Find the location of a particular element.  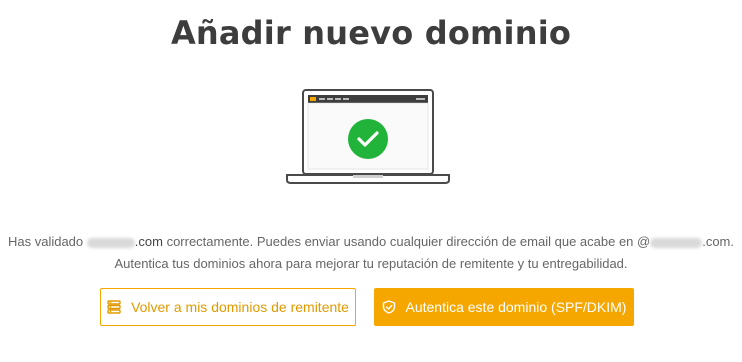

laptop-illustration is located at coordinates (368, 136).